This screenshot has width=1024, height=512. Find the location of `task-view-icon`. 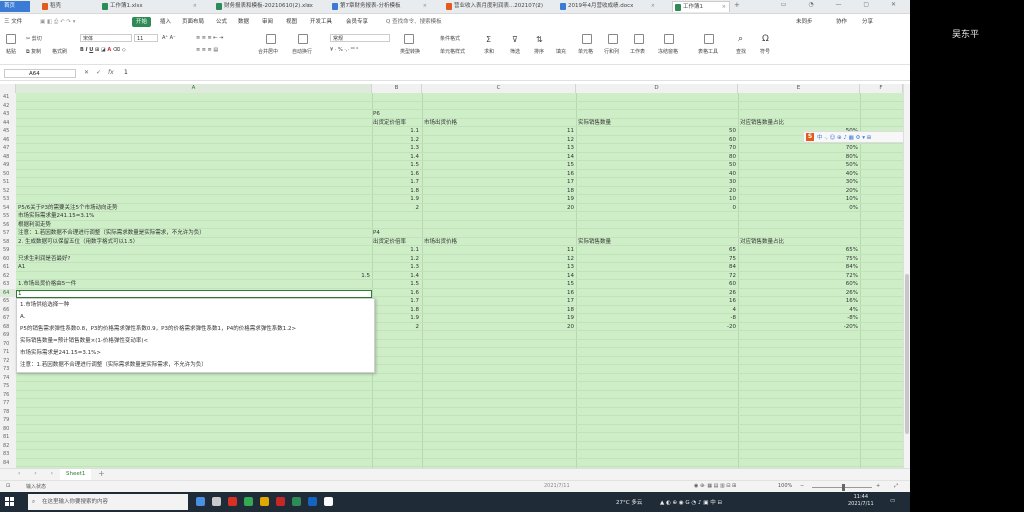

task-view-icon is located at coordinates (216, 501).